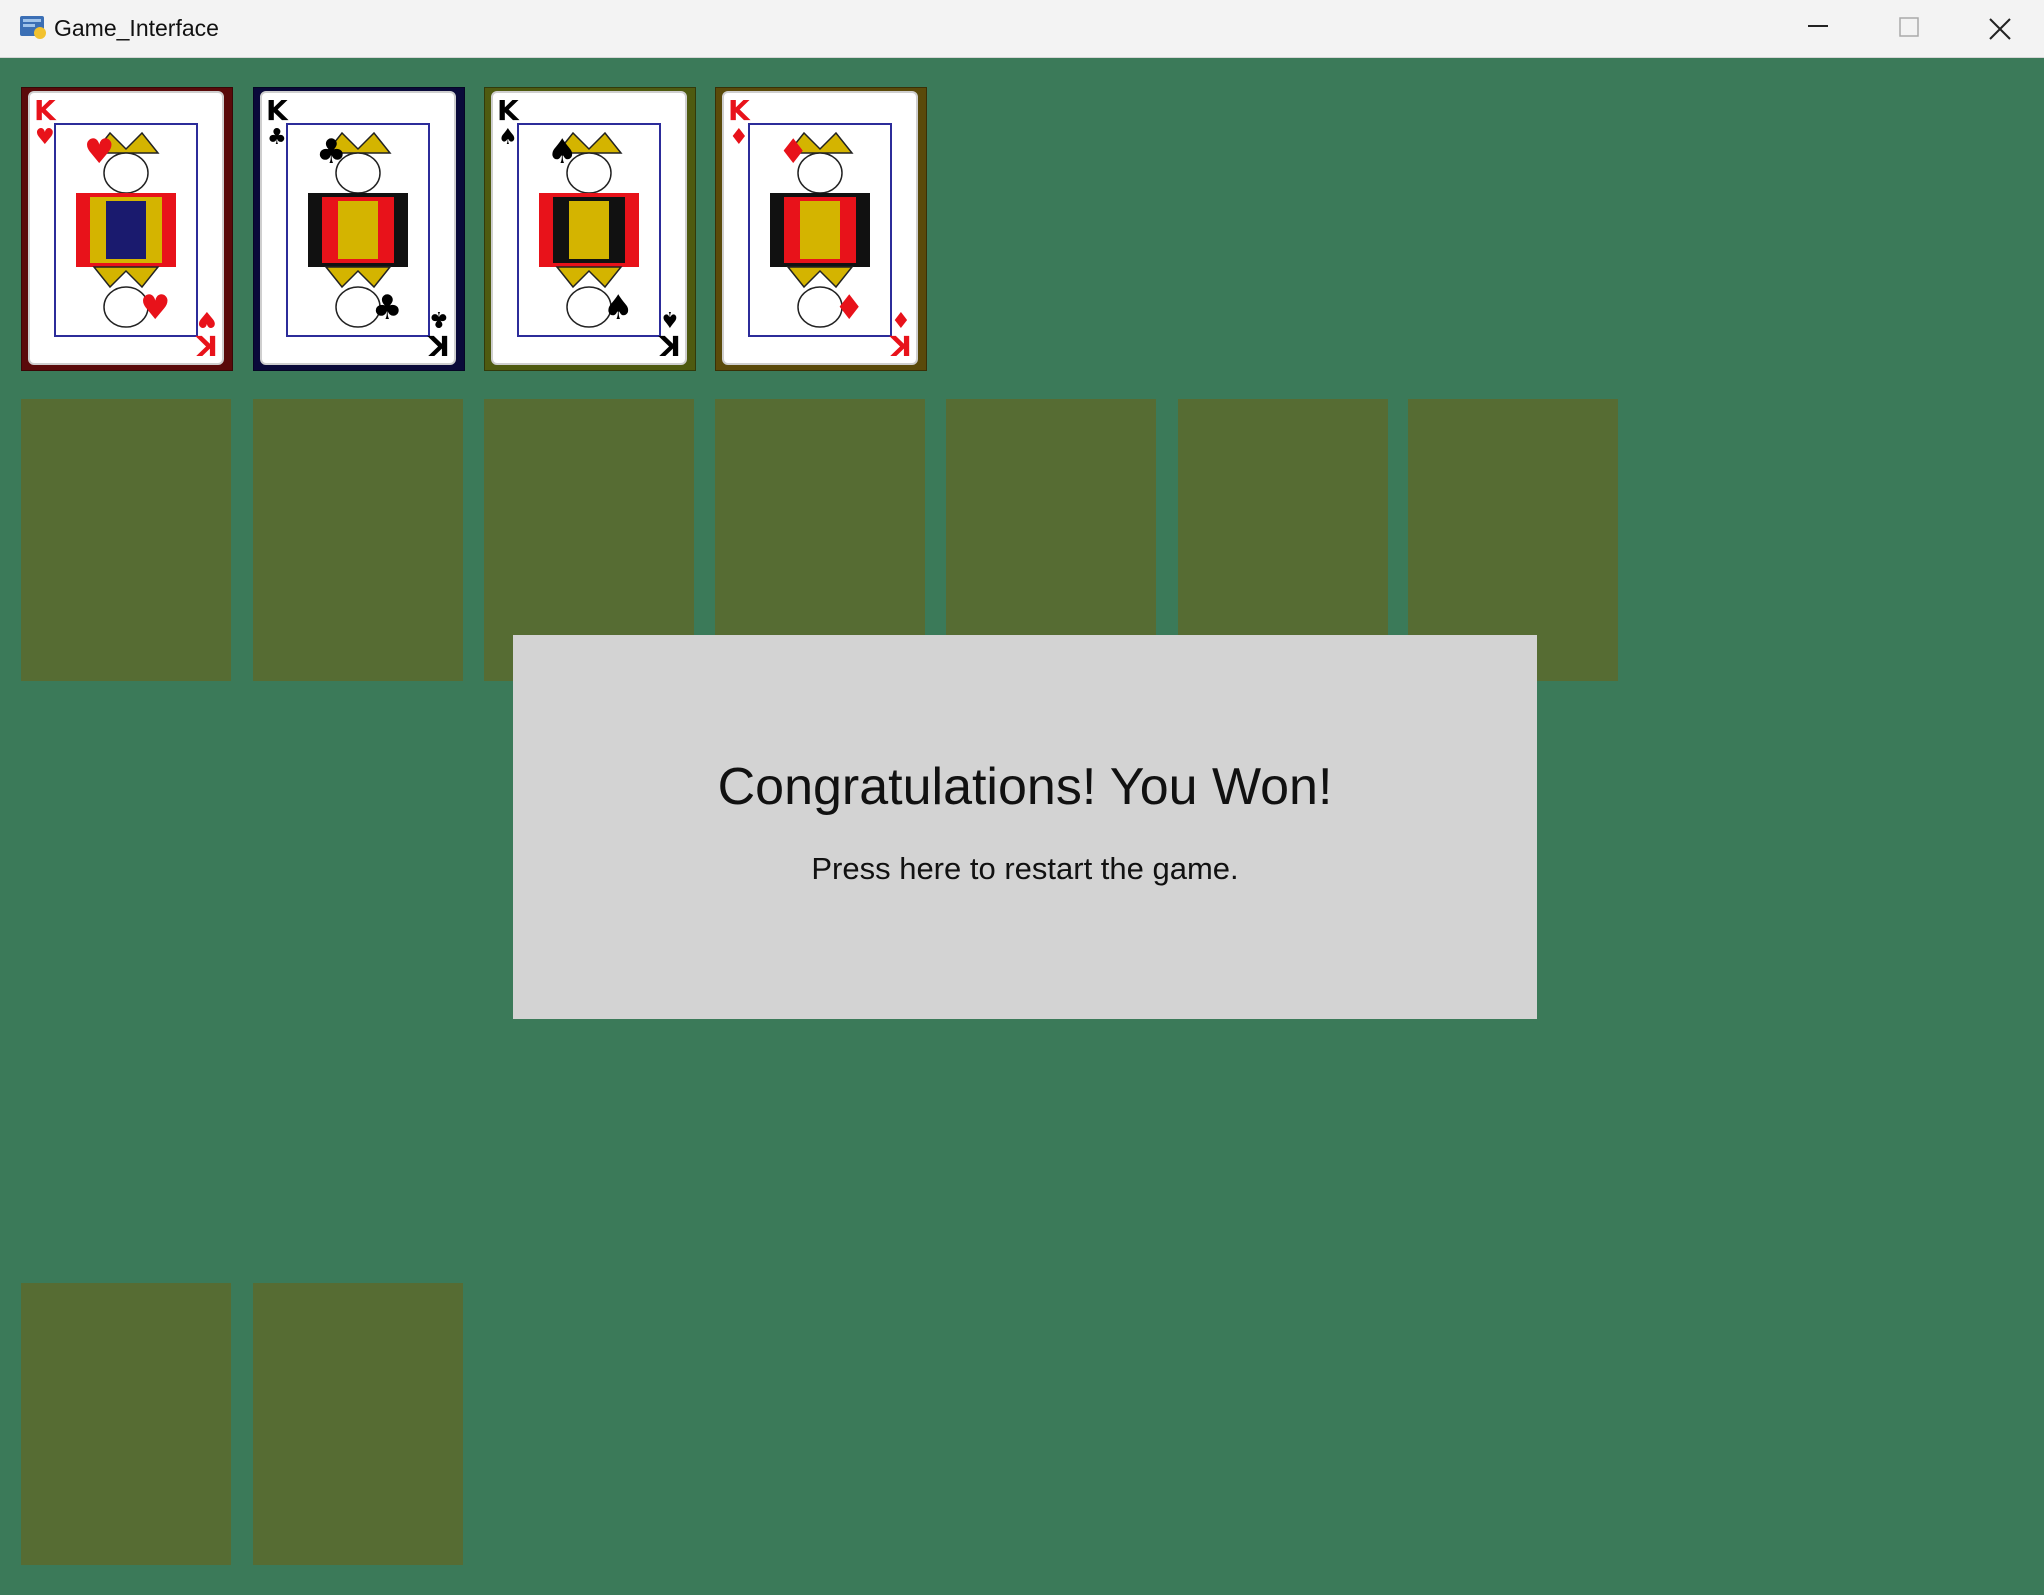 The width and height of the screenshot is (2044, 1595). I want to click on restart-prompt: Press here to restart the game., so click(1025, 869).